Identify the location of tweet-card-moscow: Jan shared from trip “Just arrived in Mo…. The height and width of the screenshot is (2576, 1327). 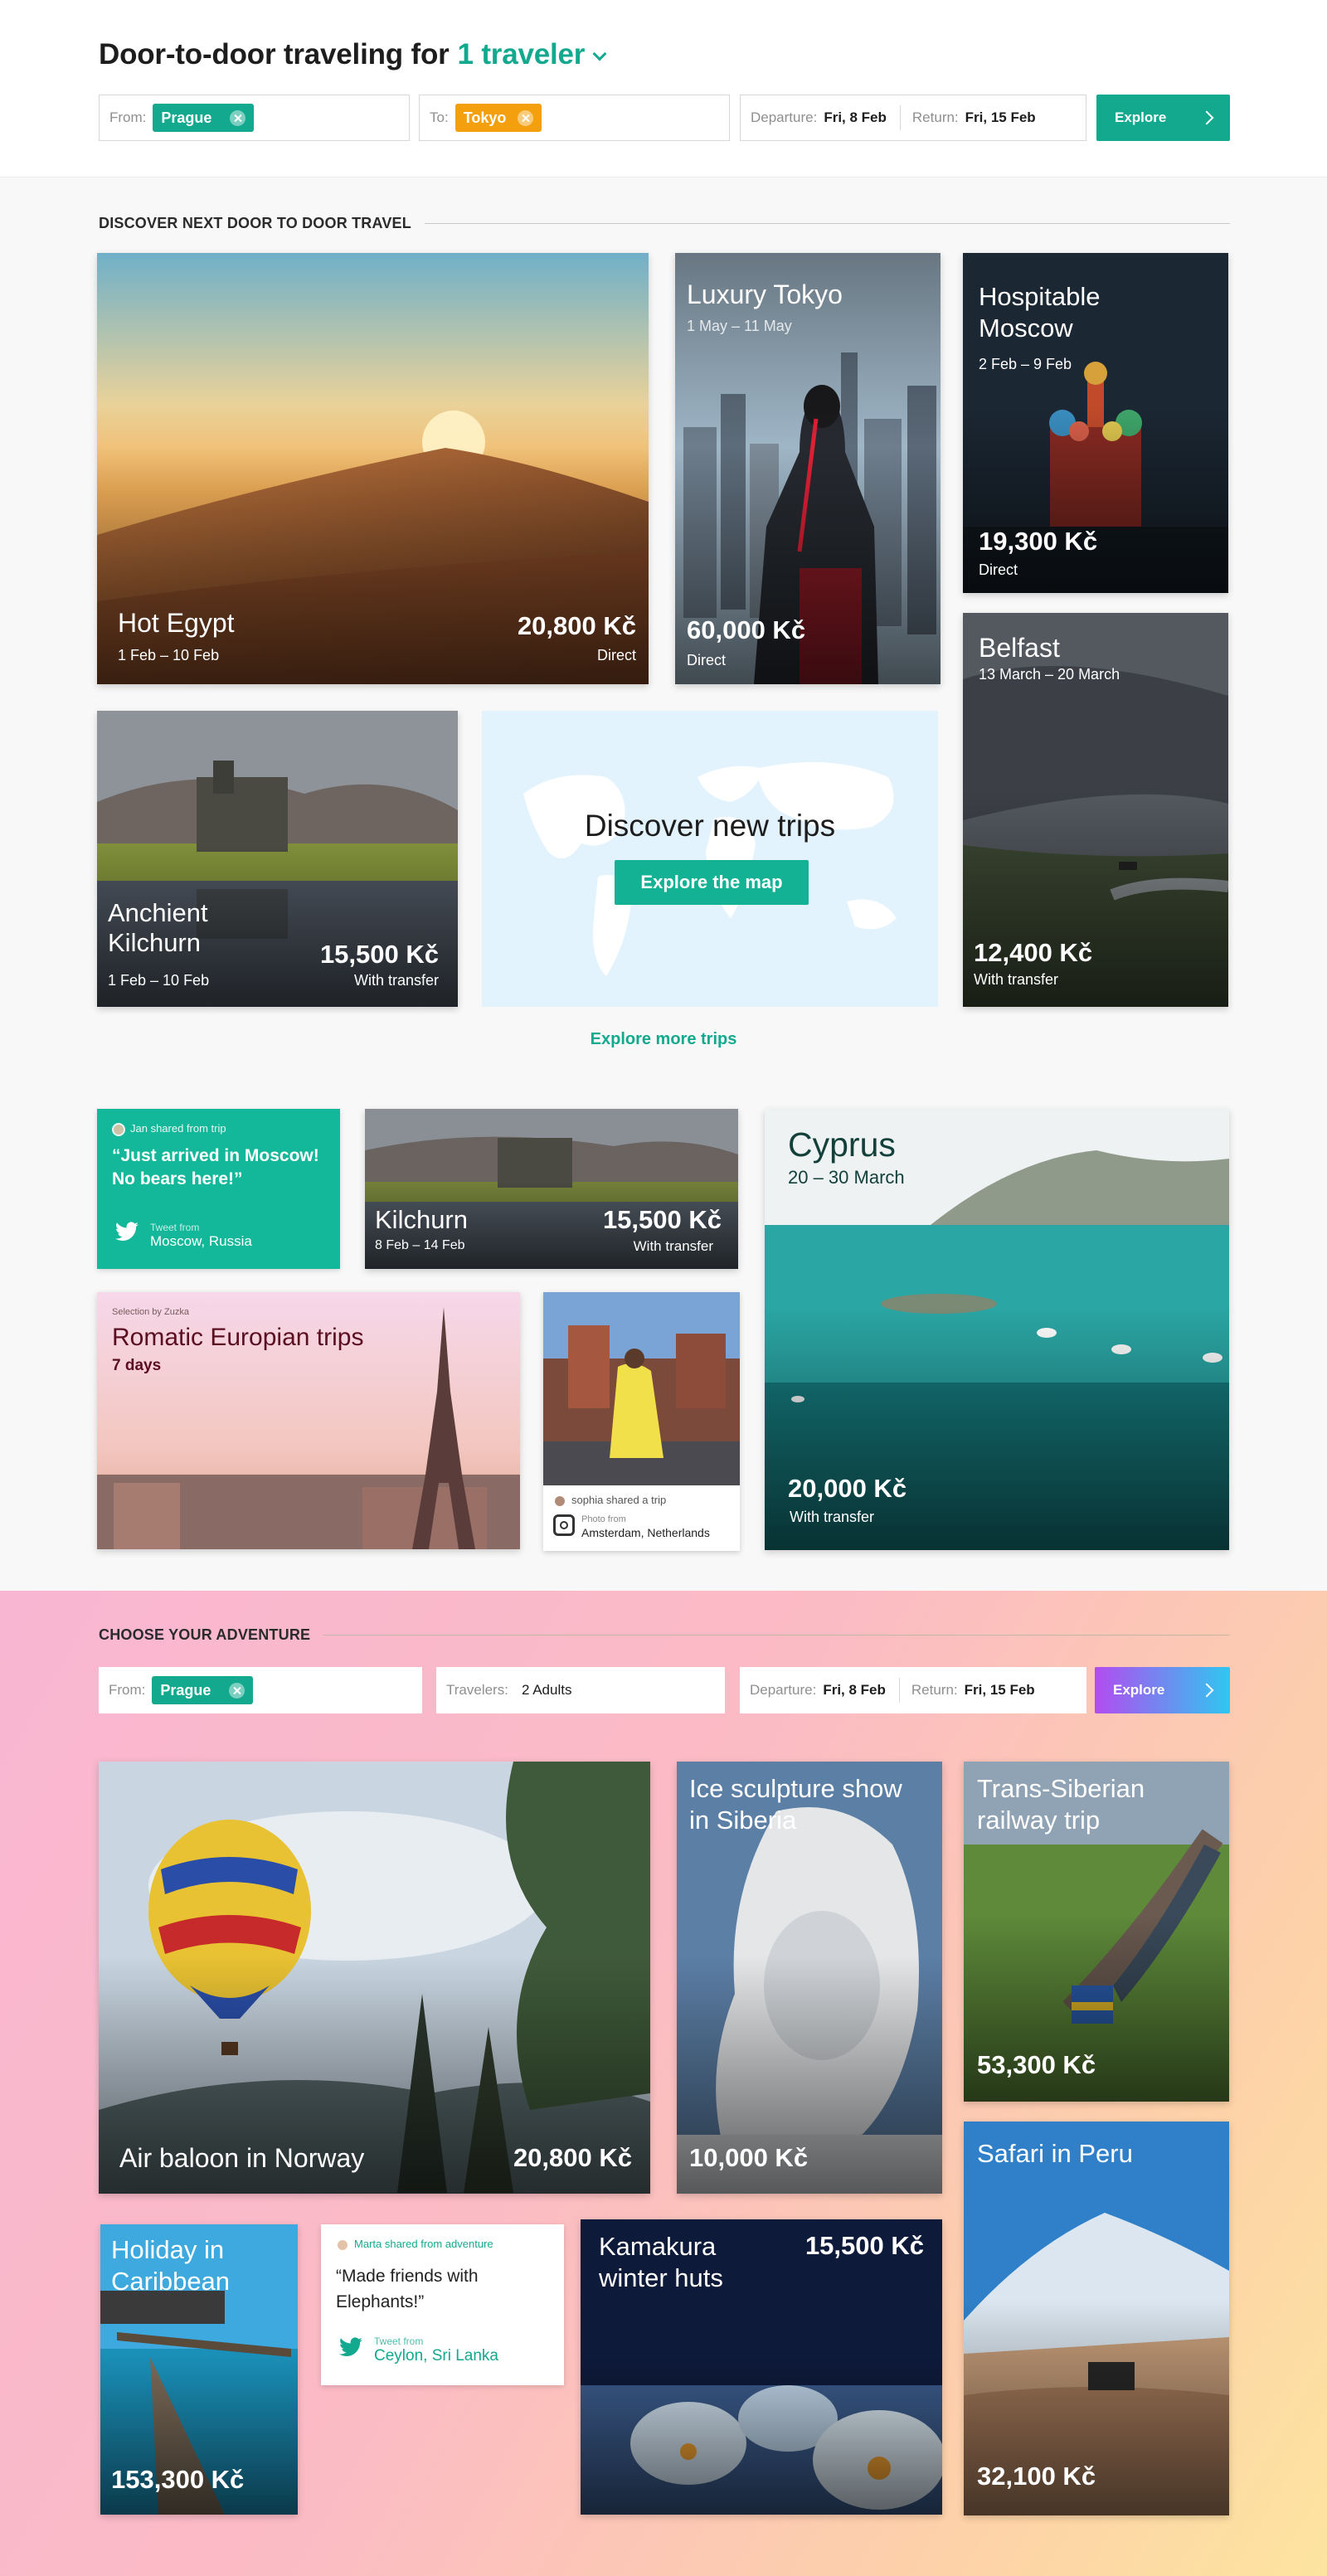
(218, 1189).